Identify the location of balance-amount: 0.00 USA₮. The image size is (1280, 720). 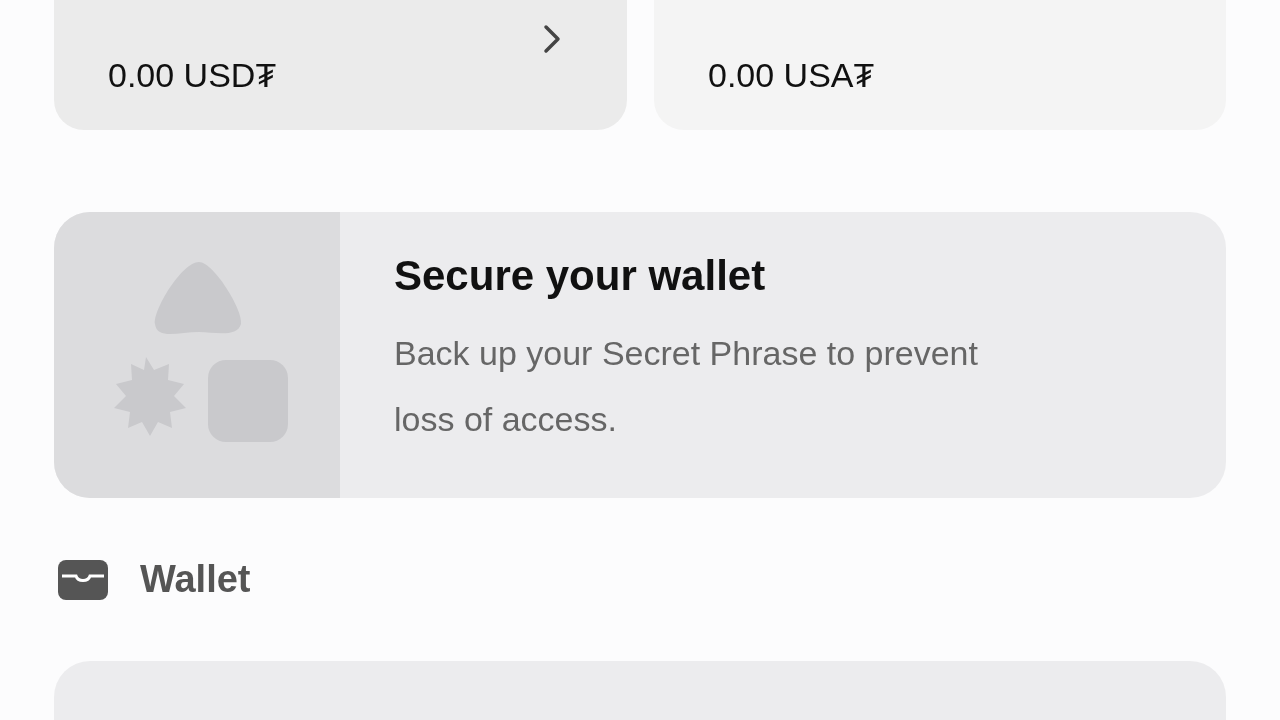
(791, 75).